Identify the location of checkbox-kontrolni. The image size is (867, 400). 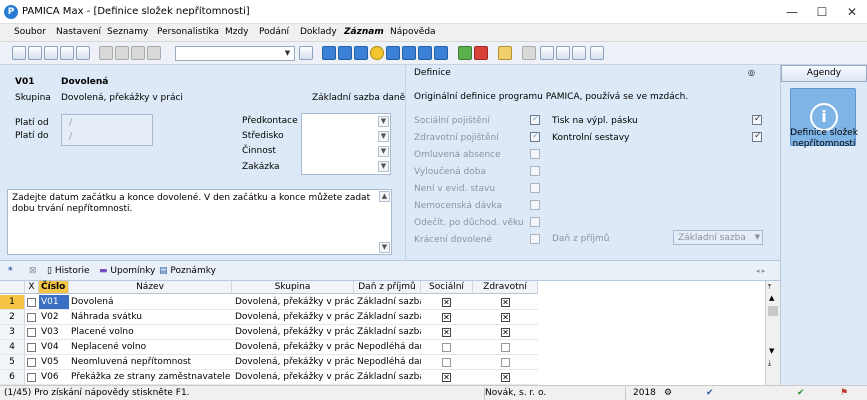
(757, 136).